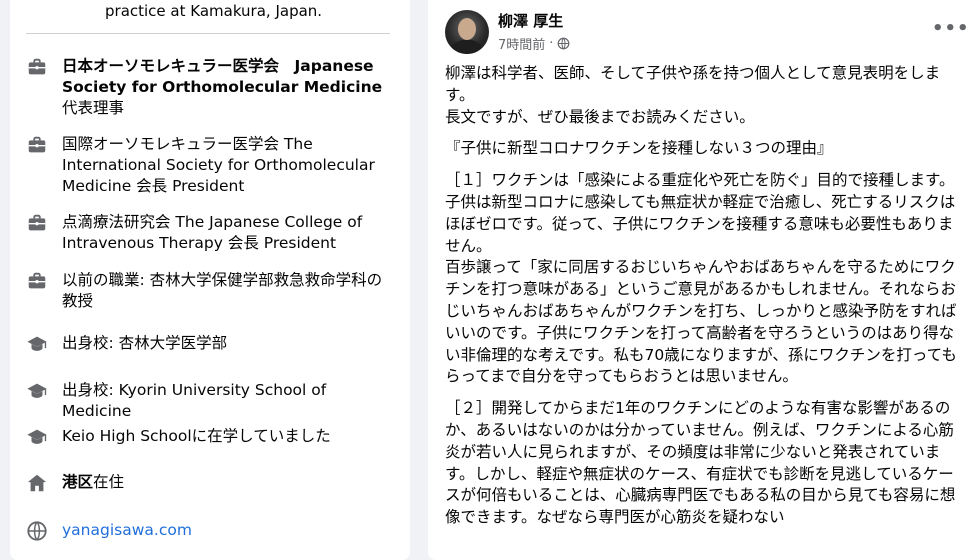 The width and height of the screenshot is (980, 560). Describe the element at coordinates (78, 482) in the screenshot. I see `intro-item-bold: 港区` at that location.